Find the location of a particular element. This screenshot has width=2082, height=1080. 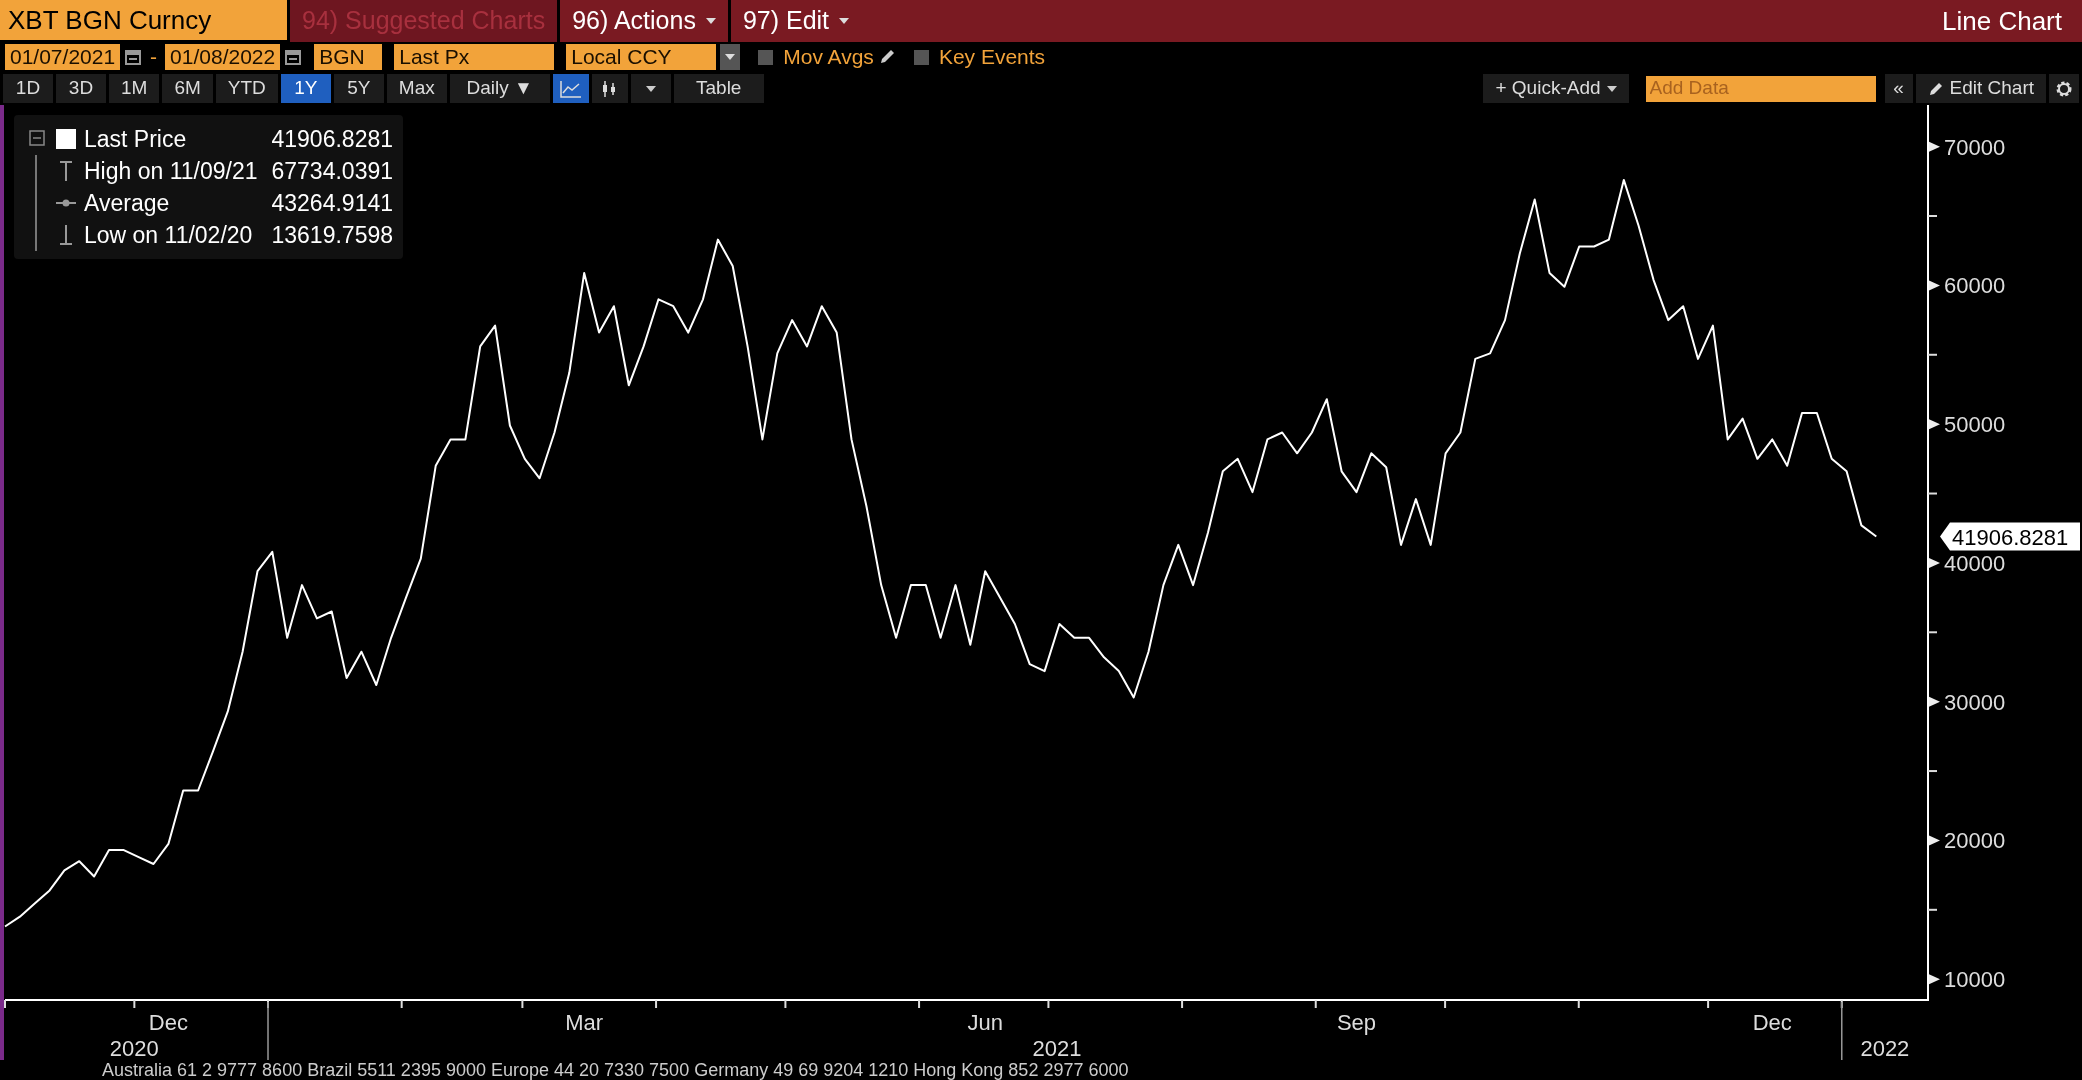

last-price-tag: 41906.8281 is located at coordinates (2010, 536).